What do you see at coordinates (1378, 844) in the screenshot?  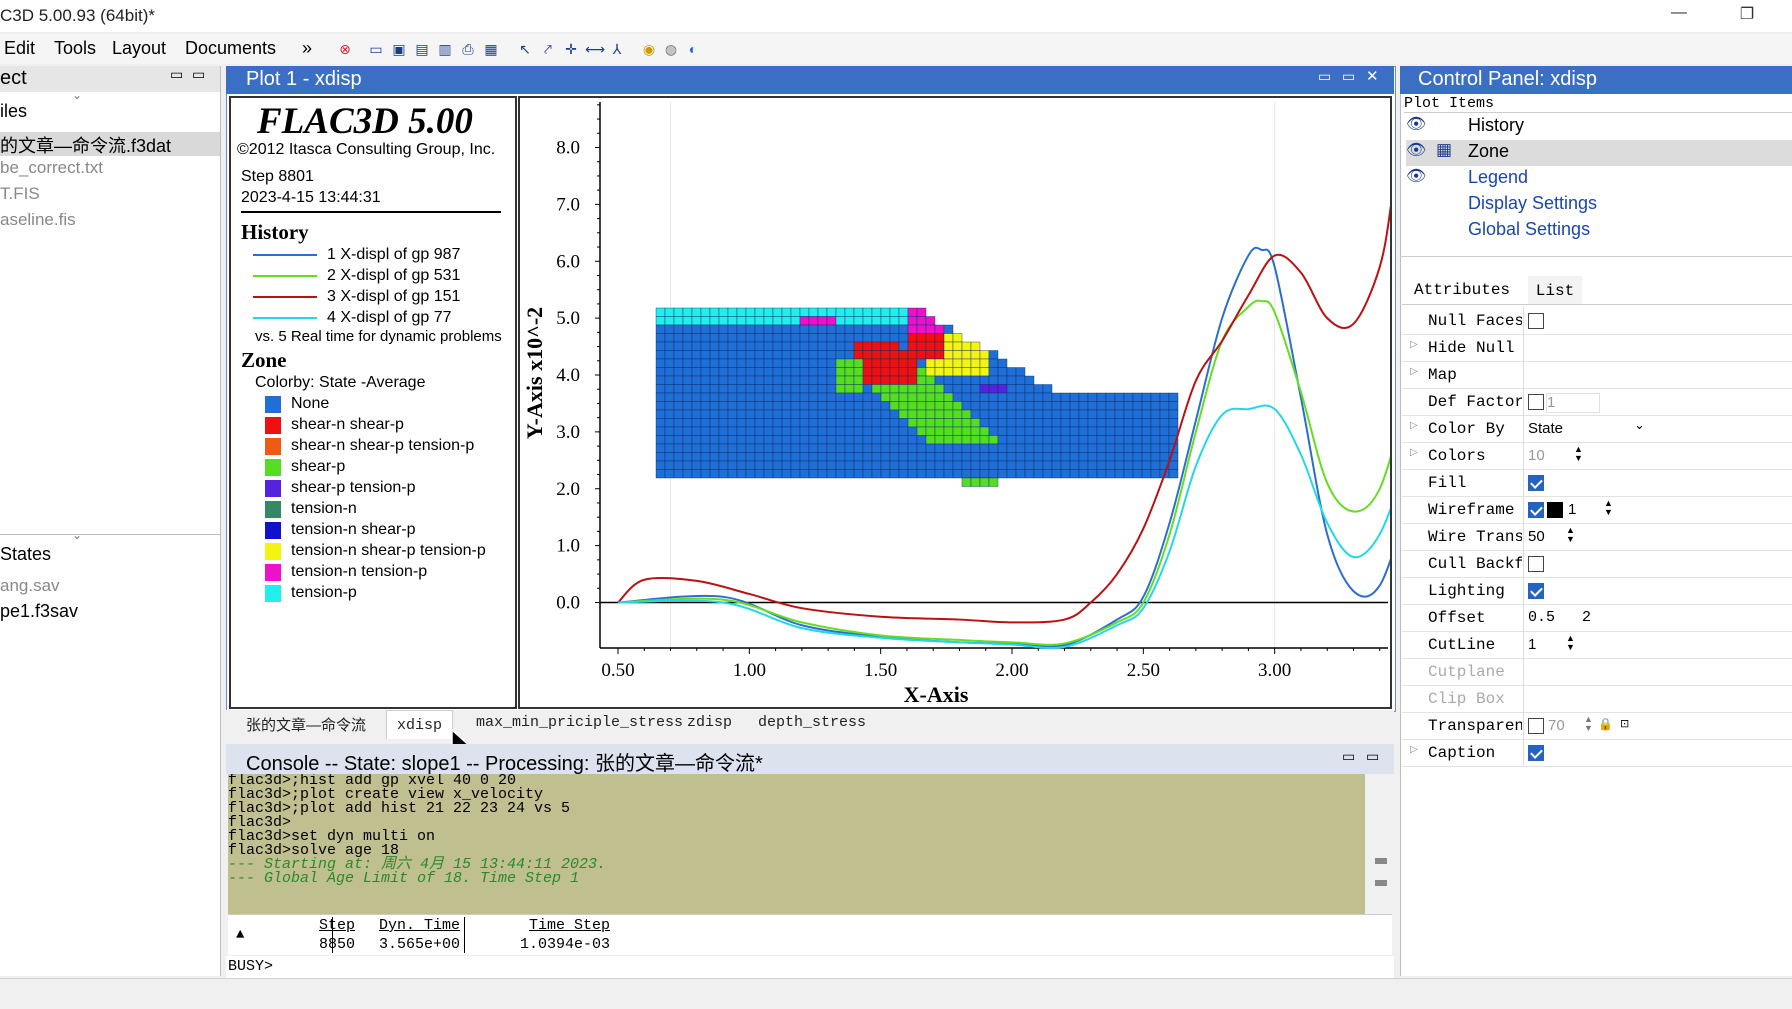 I see `console-scrollbar` at bounding box center [1378, 844].